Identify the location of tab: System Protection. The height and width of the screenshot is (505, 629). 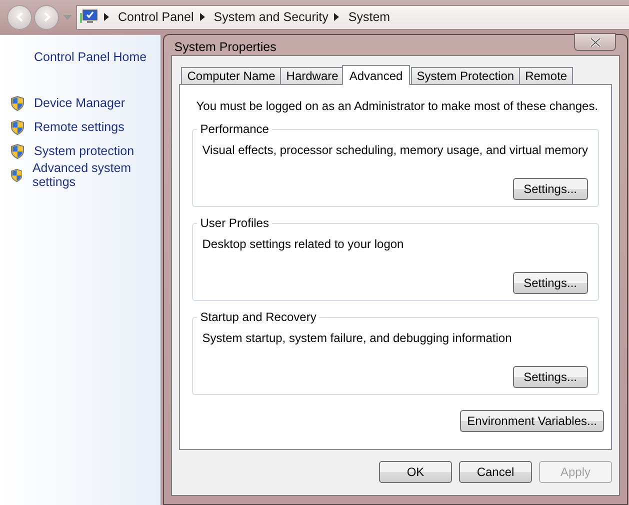
(465, 75).